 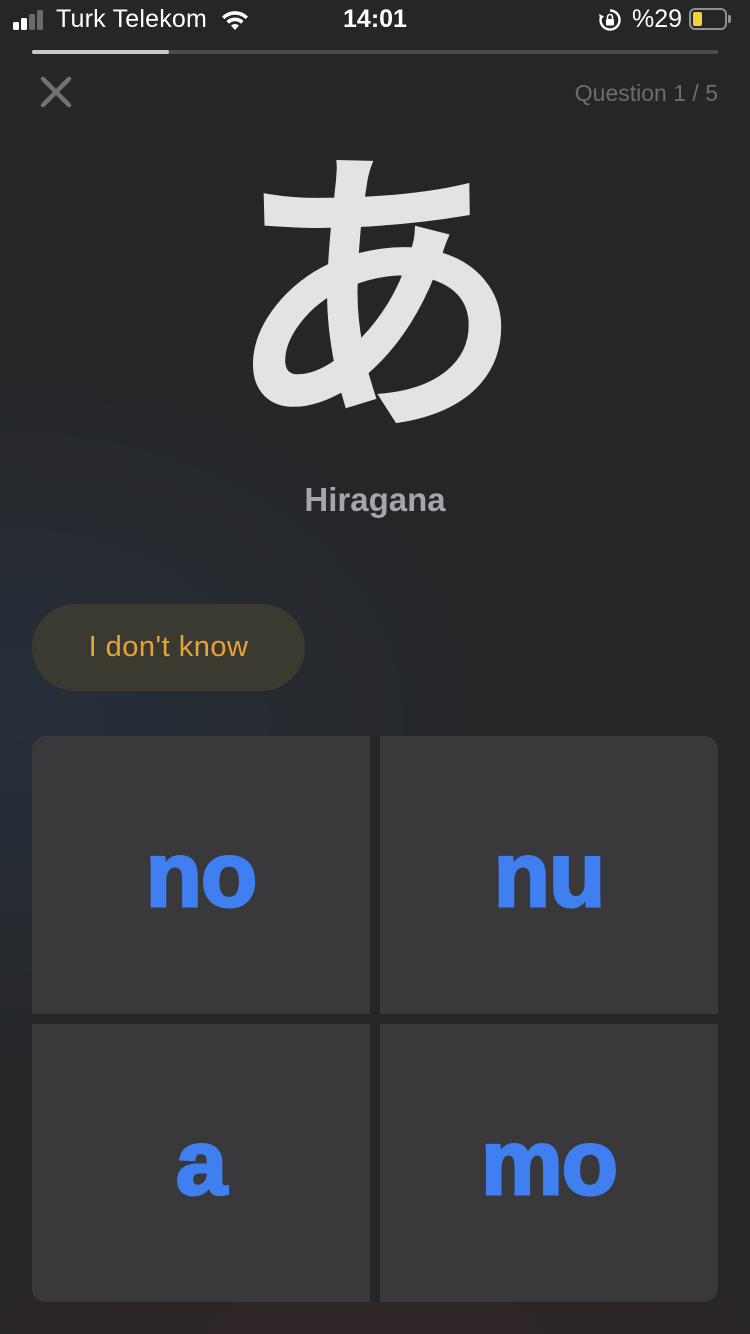 What do you see at coordinates (646, 93) in the screenshot?
I see `question-counter: Question 1 / 5` at bounding box center [646, 93].